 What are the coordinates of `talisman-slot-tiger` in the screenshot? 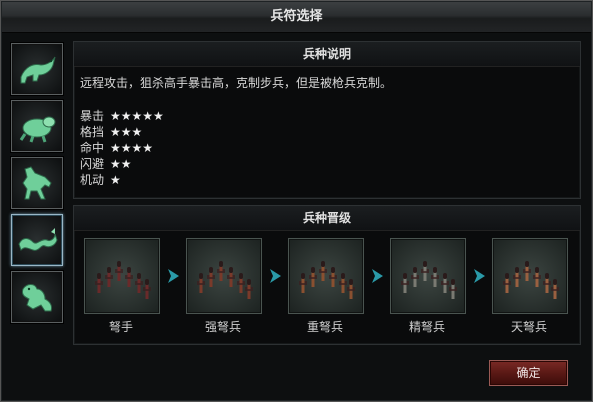 It's located at (37, 297).